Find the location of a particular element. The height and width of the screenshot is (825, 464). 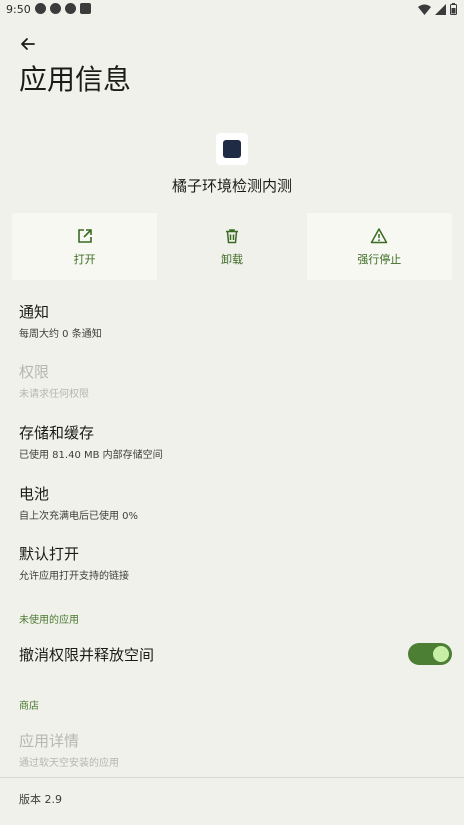

app-icon-graphic is located at coordinates (232, 149).